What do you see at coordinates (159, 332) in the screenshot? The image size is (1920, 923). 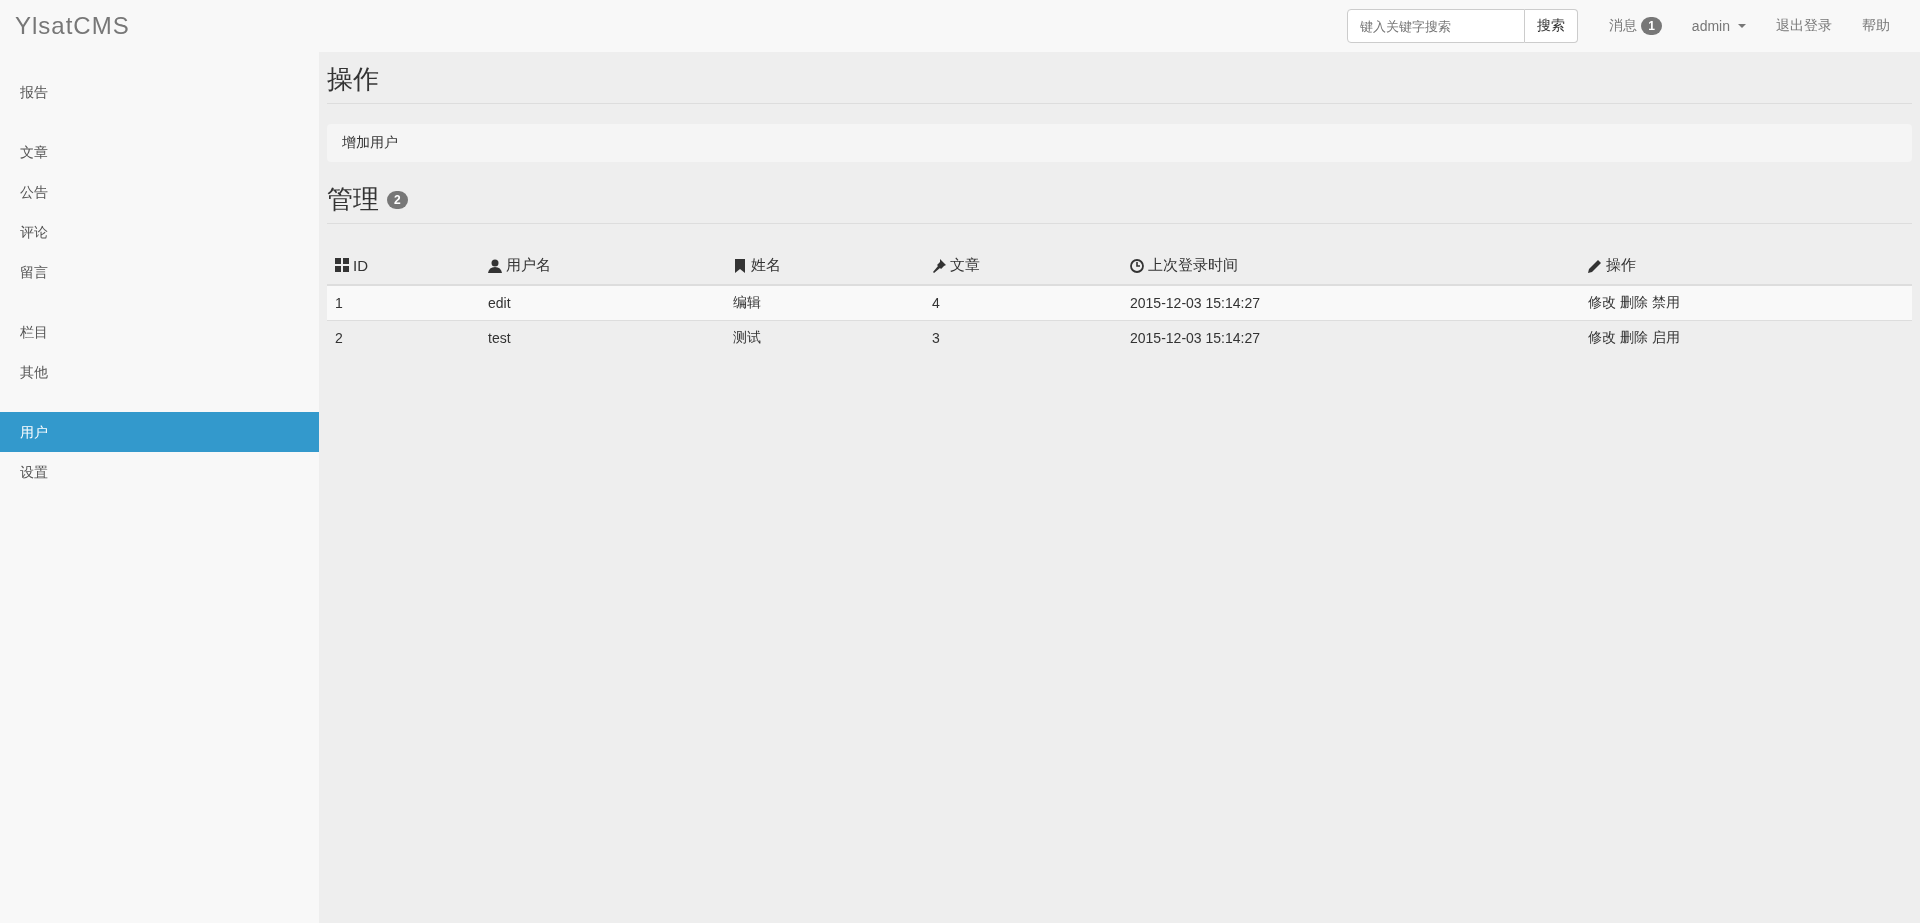 I see `sidebar-item: 栏目` at bounding box center [159, 332].